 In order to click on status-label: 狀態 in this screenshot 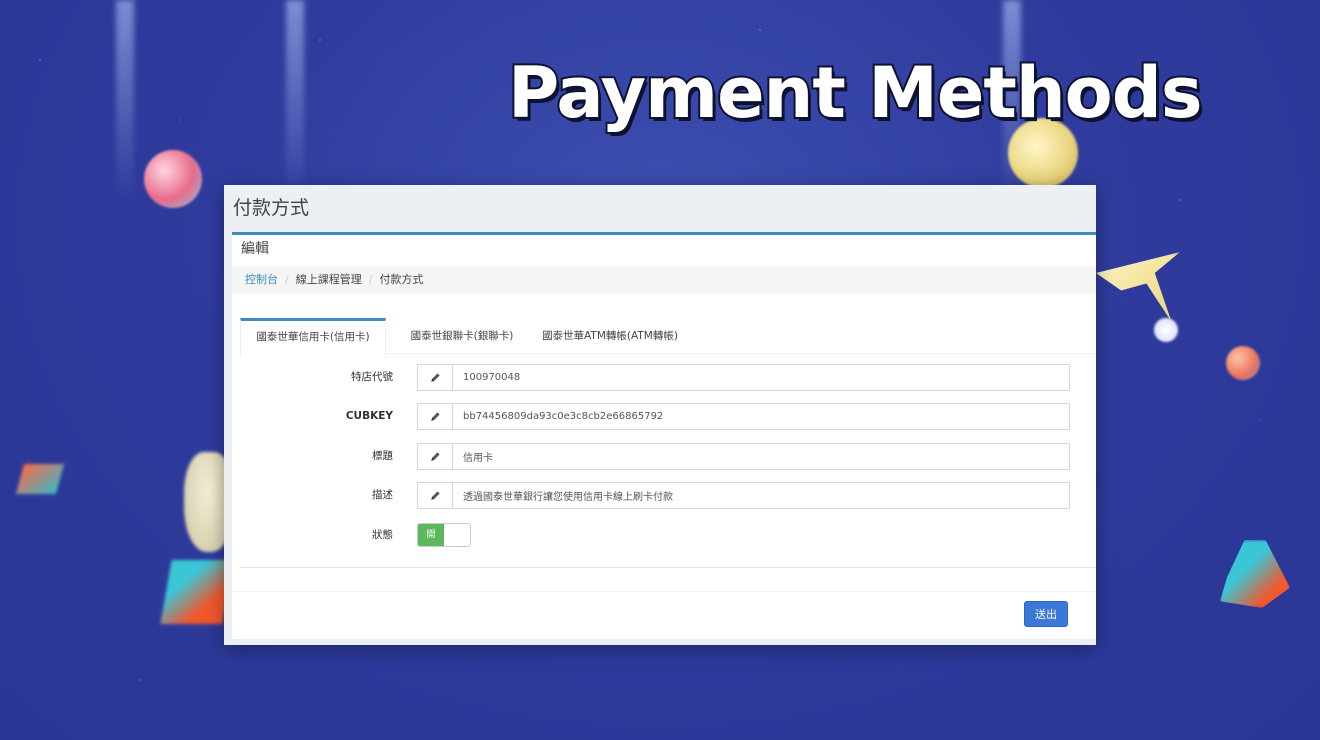, I will do `click(382, 535)`.